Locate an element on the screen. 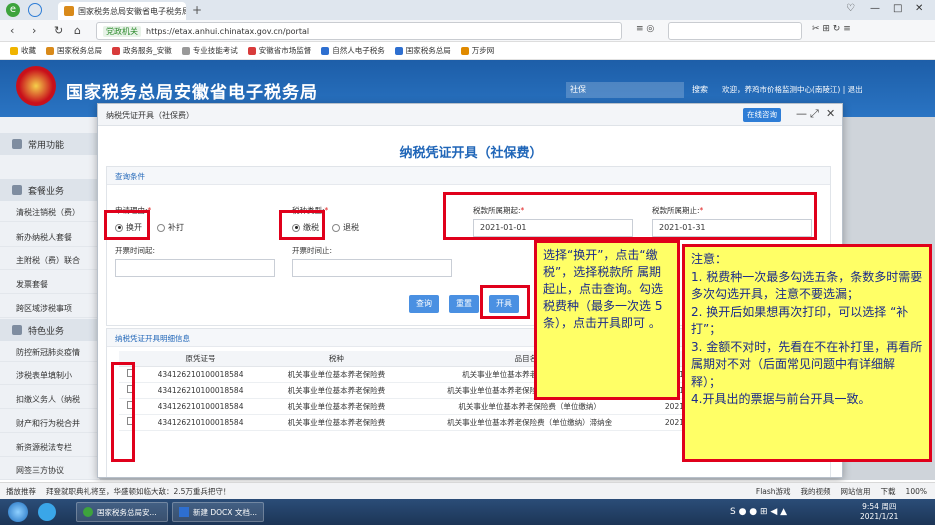 This screenshot has height=525, width=935. browser-logo-icon: e is located at coordinates (13, 10).